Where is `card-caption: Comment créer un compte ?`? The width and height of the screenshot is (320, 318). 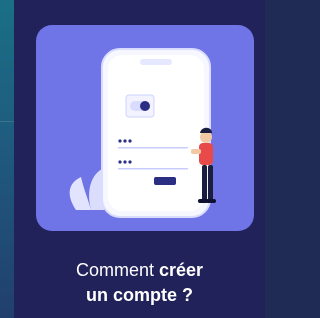 card-caption: Comment créer un compte ? is located at coordinates (139, 283).